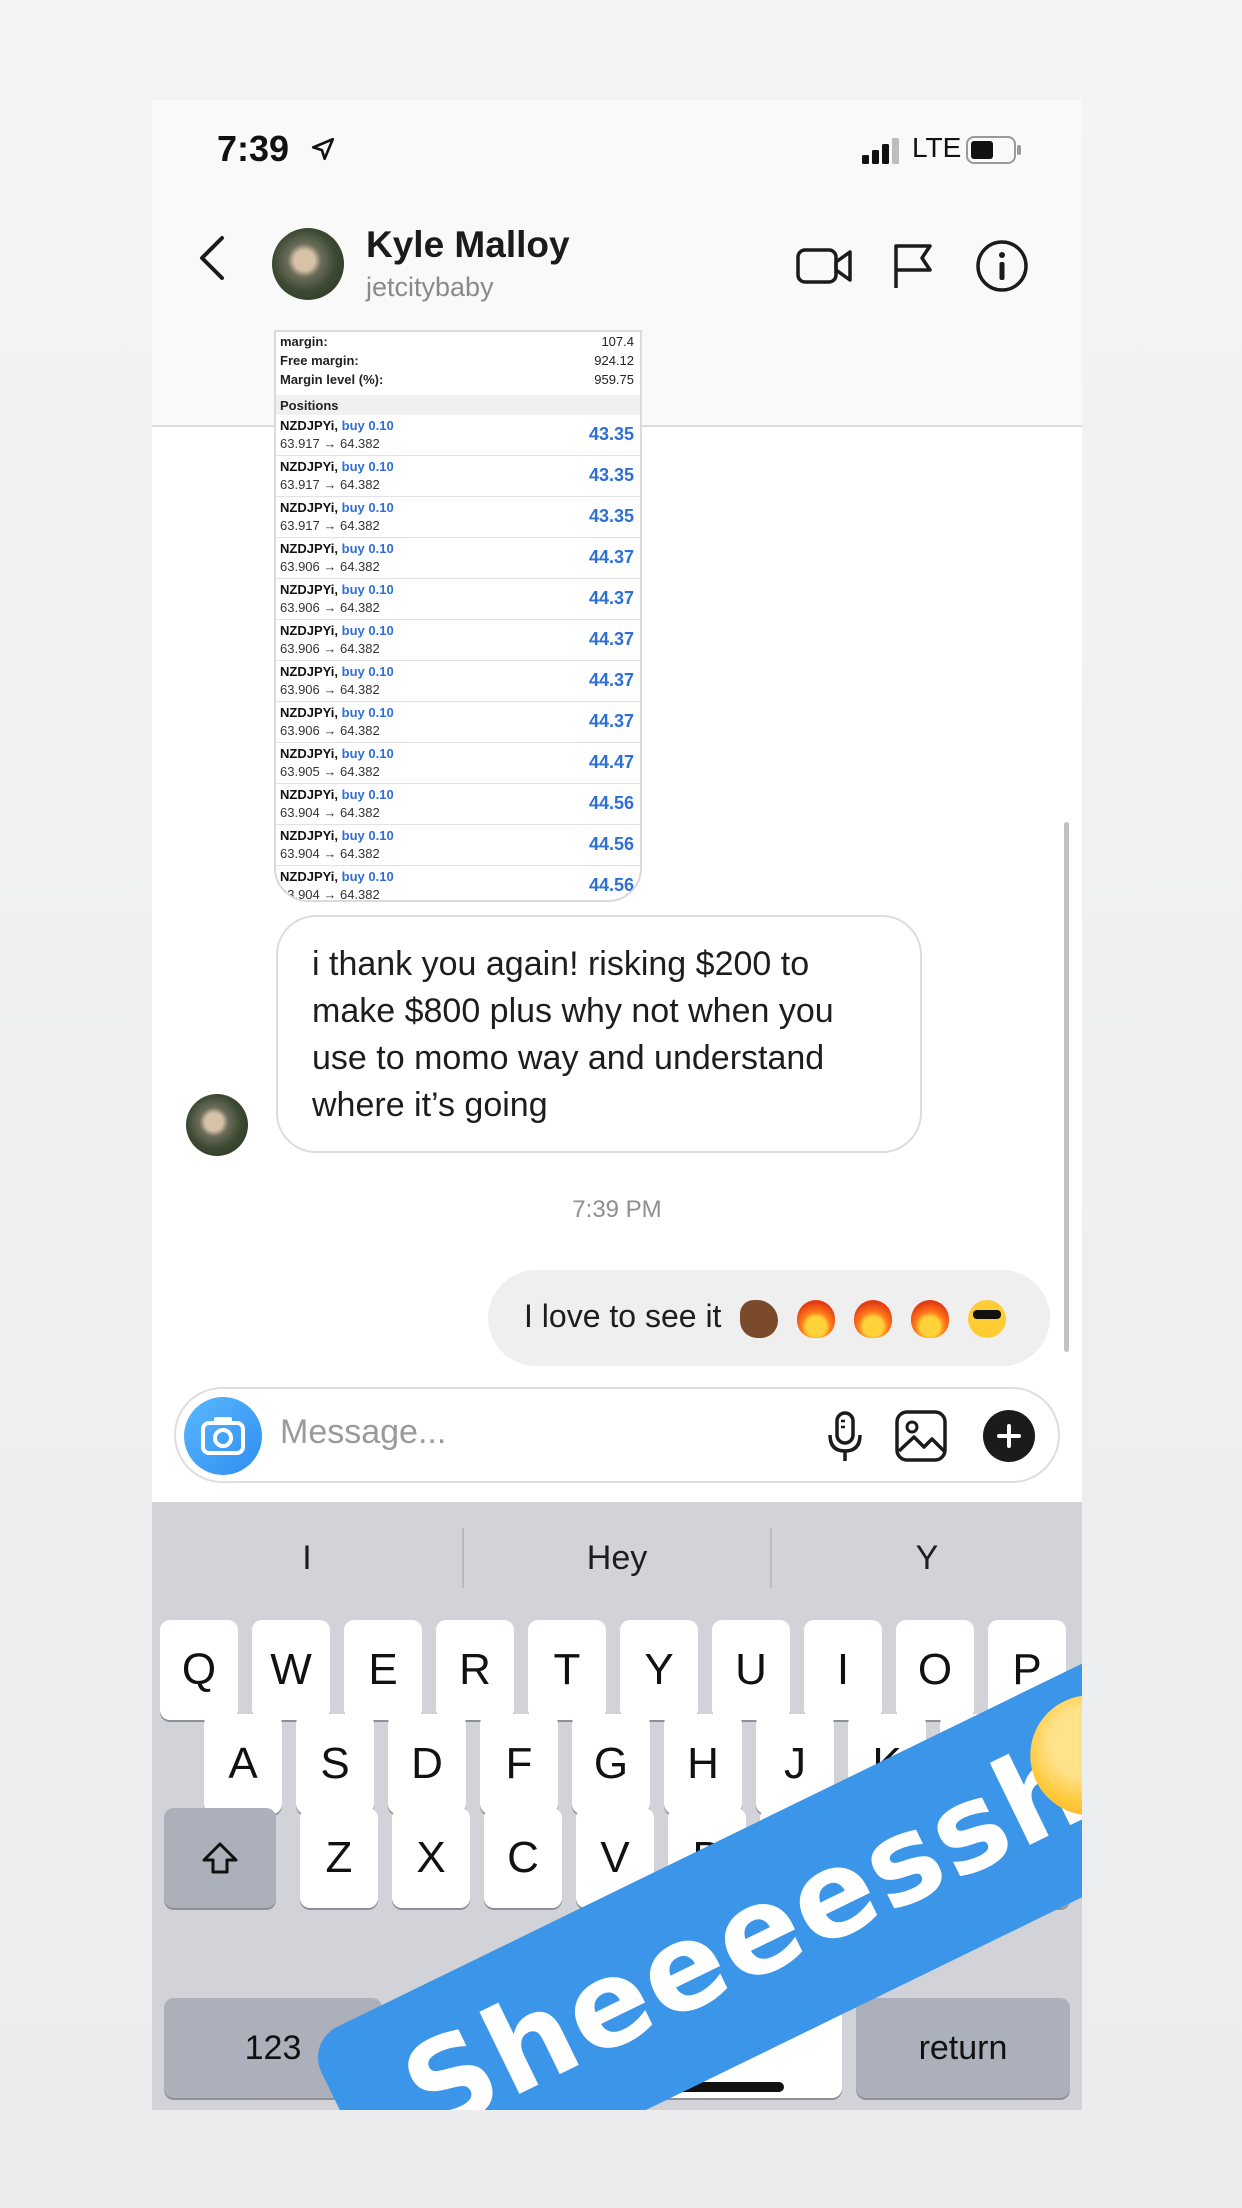  Describe the element at coordinates (843, 1670) in the screenshot. I see `key-i: I` at that location.